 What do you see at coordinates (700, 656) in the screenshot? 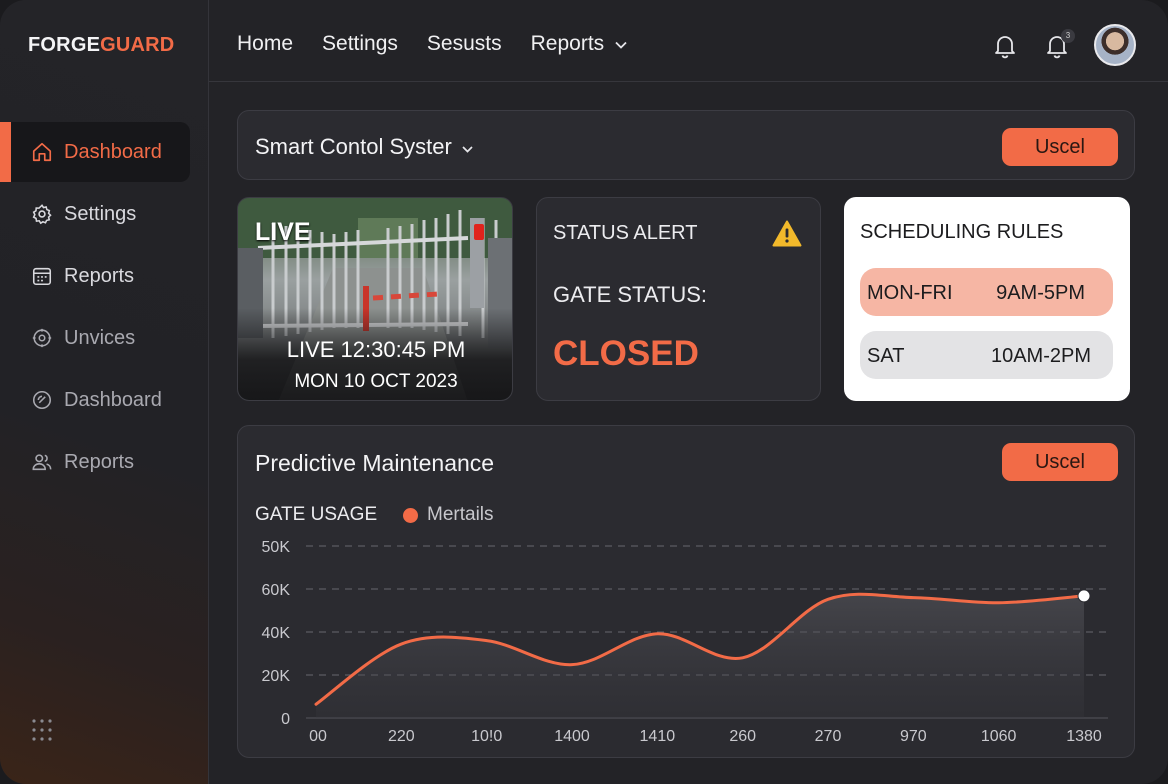
I see `chart-area` at bounding box center [700, 656].